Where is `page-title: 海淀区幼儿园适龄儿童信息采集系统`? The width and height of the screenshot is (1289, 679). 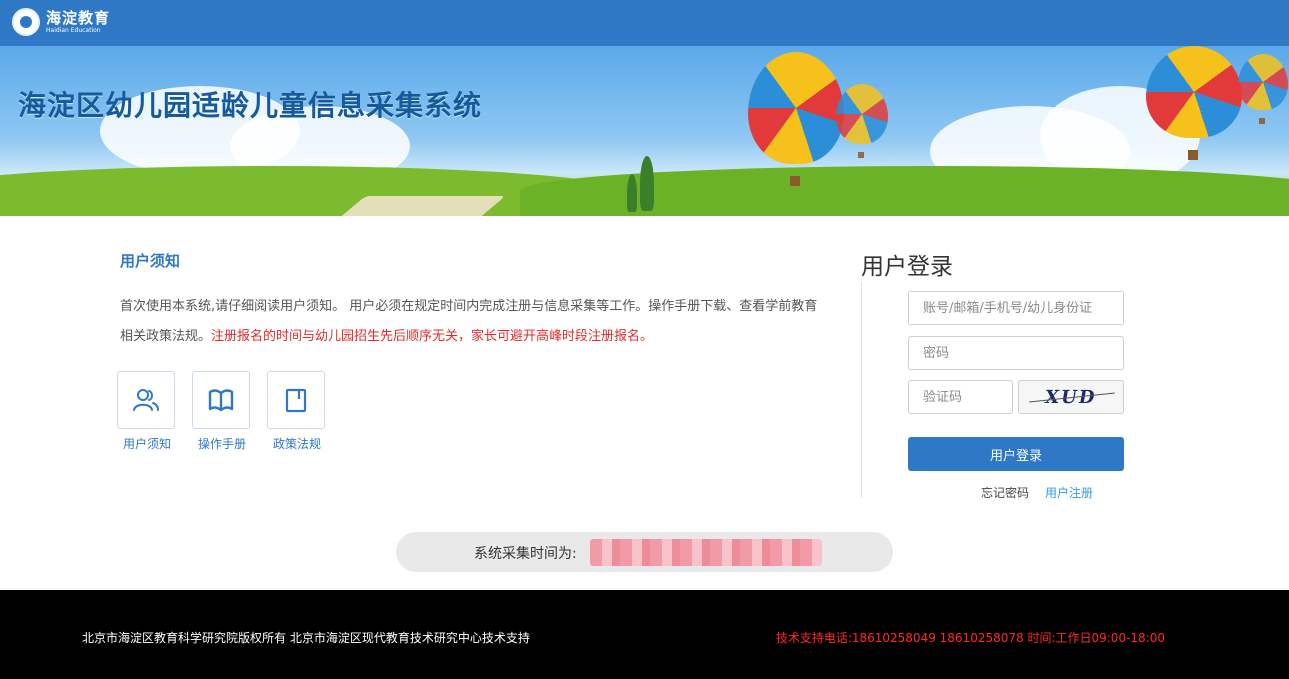 page-title: 海淀区幼儿园适龄儿童信息采集系统 is located at coordinates (250, 105).